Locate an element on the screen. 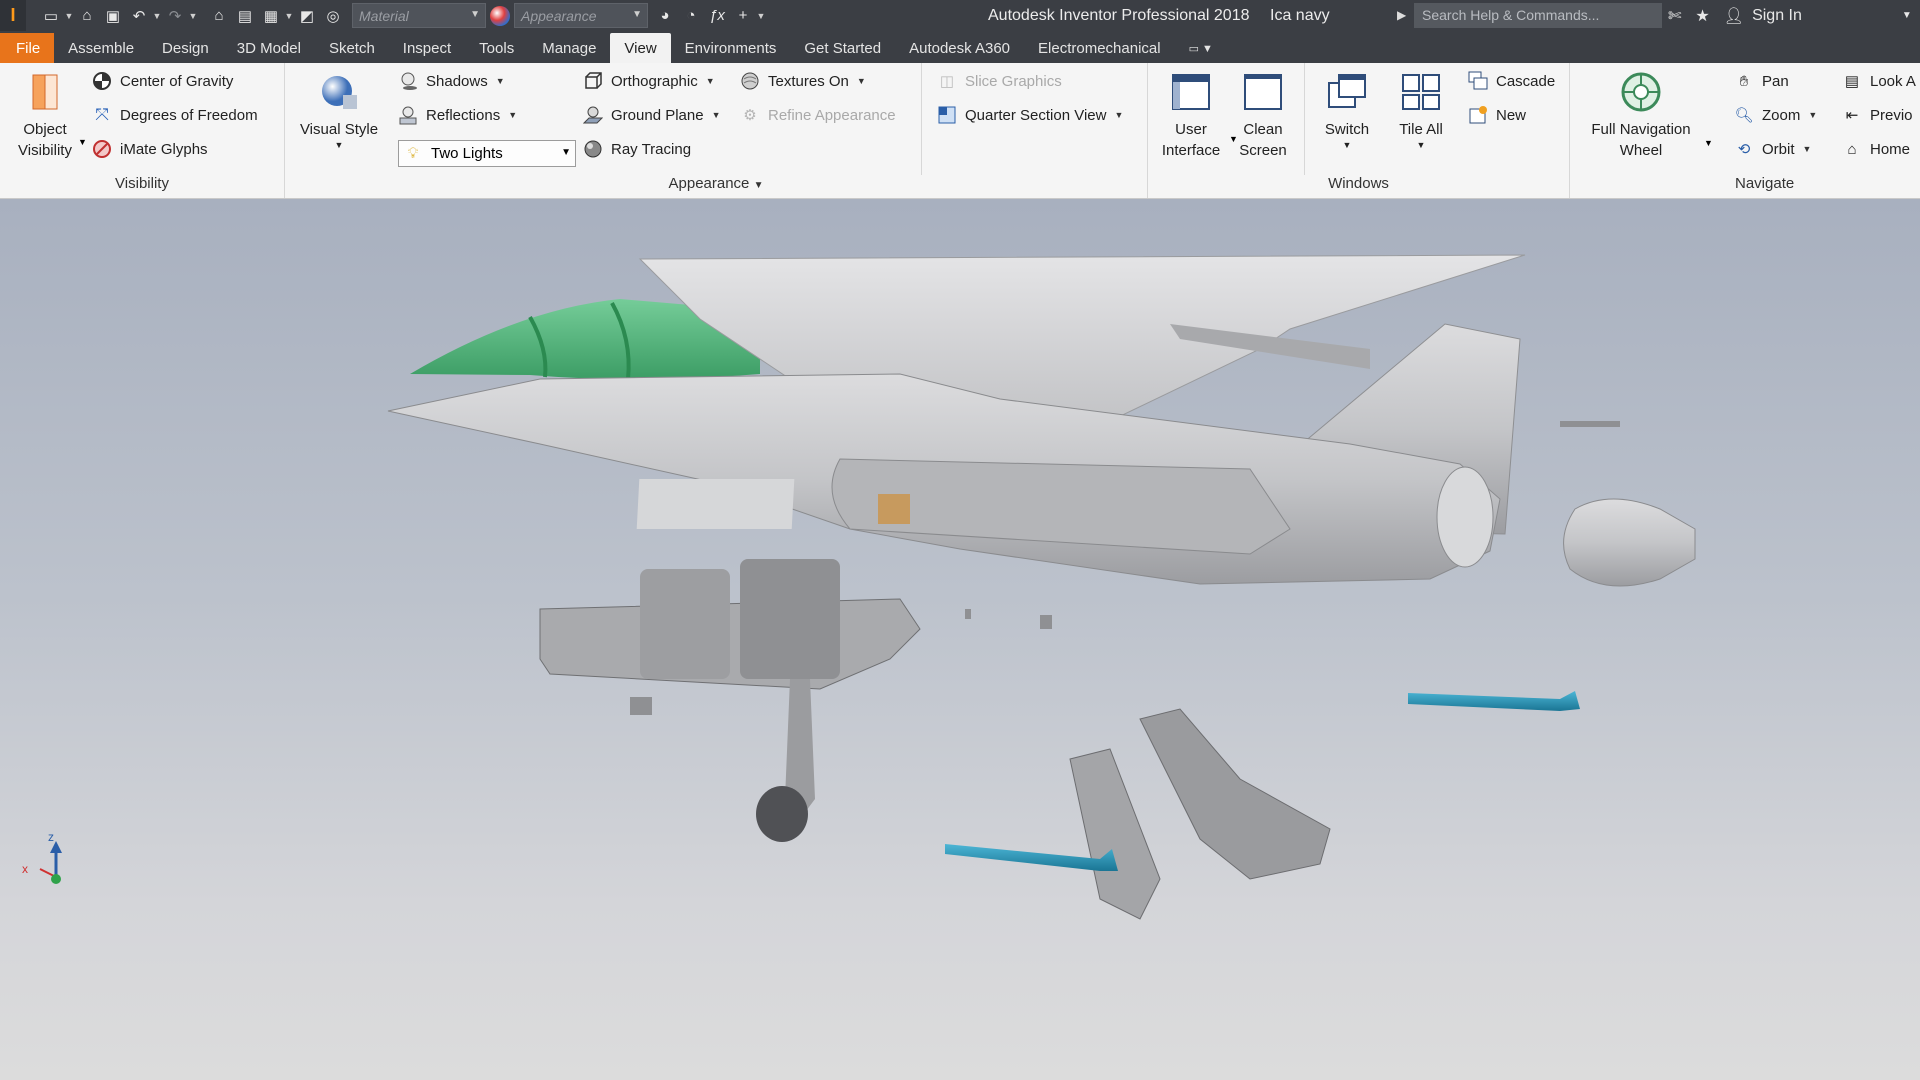 The width and height of the screenshot is (1920, 1080). select-icon: ◩ is located at coordinates (307, 16).